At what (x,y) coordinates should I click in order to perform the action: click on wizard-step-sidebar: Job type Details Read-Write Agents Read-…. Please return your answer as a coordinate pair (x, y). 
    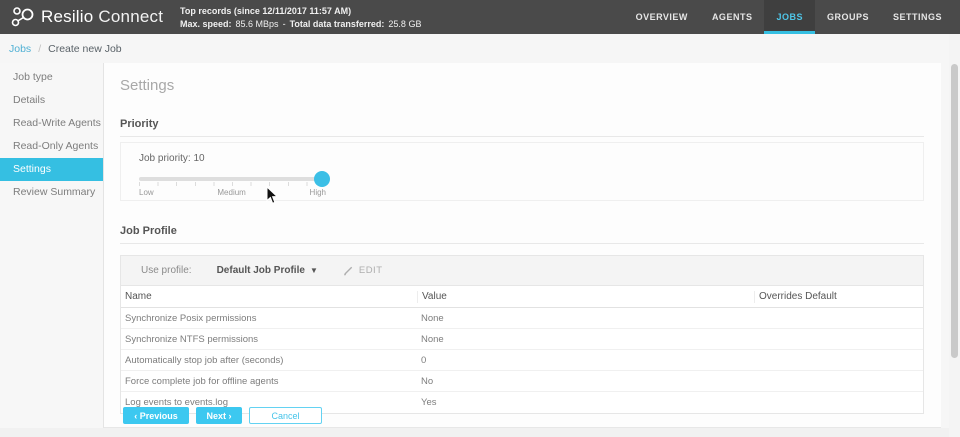
    Looking at the image, I should click on (51, 245).